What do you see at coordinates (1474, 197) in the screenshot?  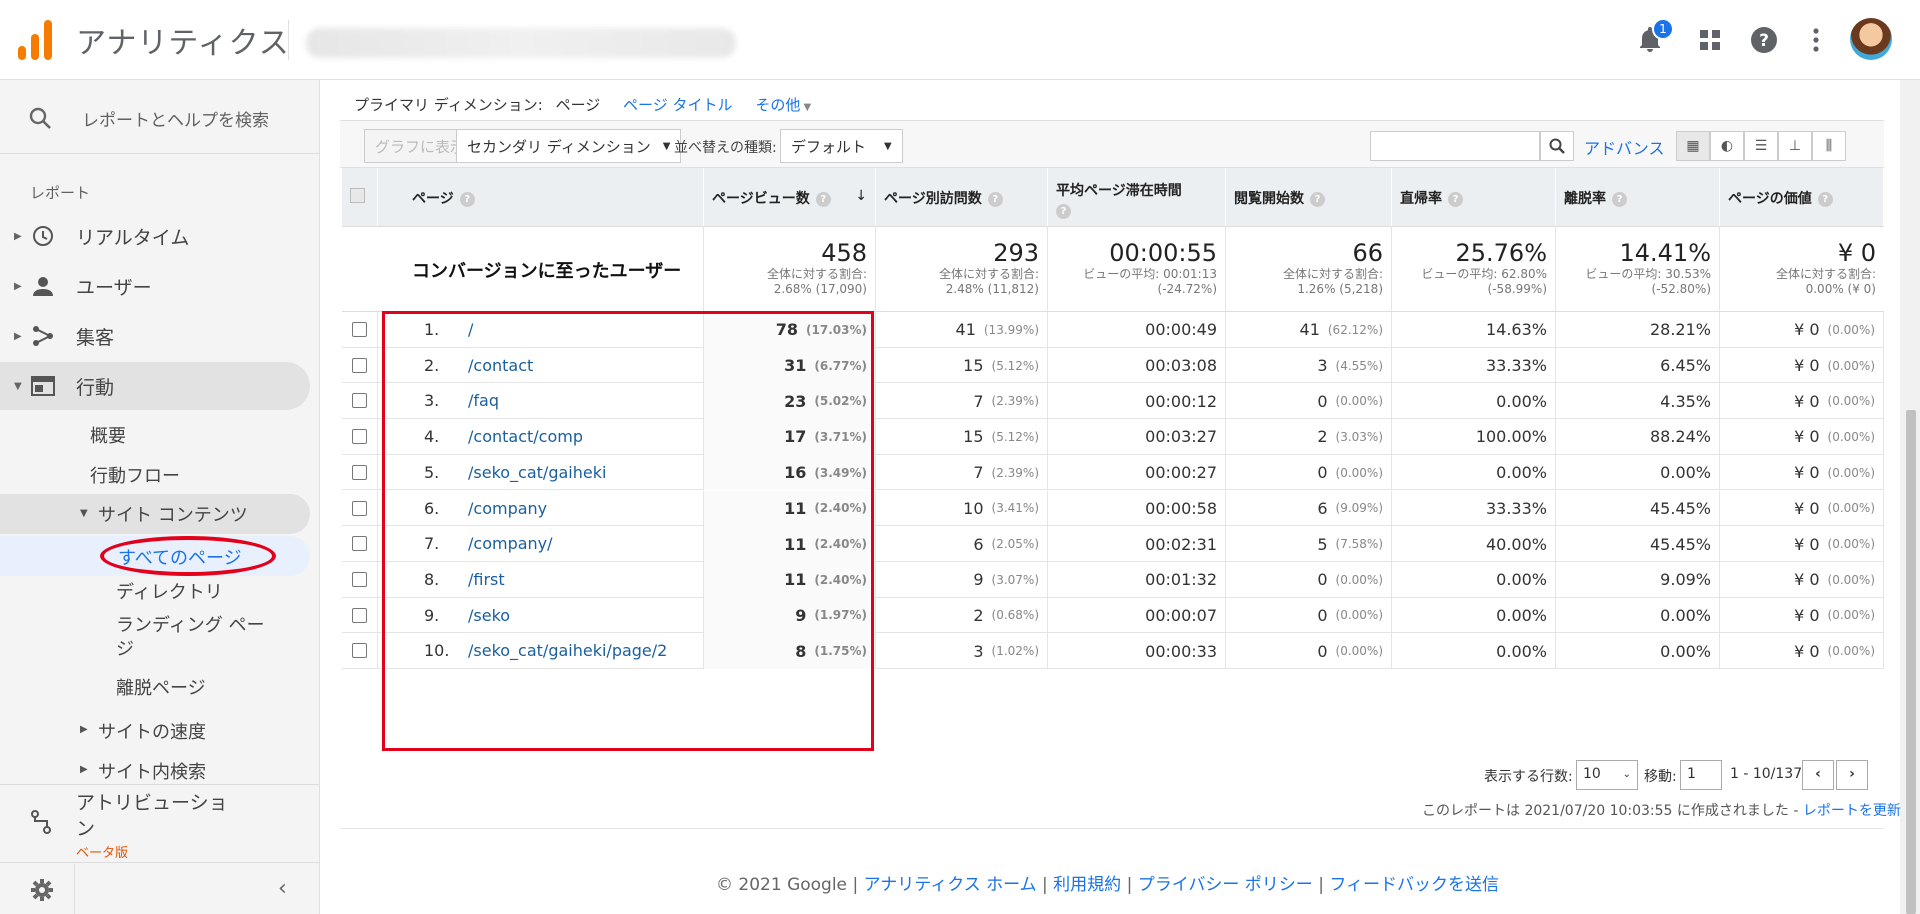 I see `header-bounce-rate: 直帰率?` at bounding box center [1474, 197].